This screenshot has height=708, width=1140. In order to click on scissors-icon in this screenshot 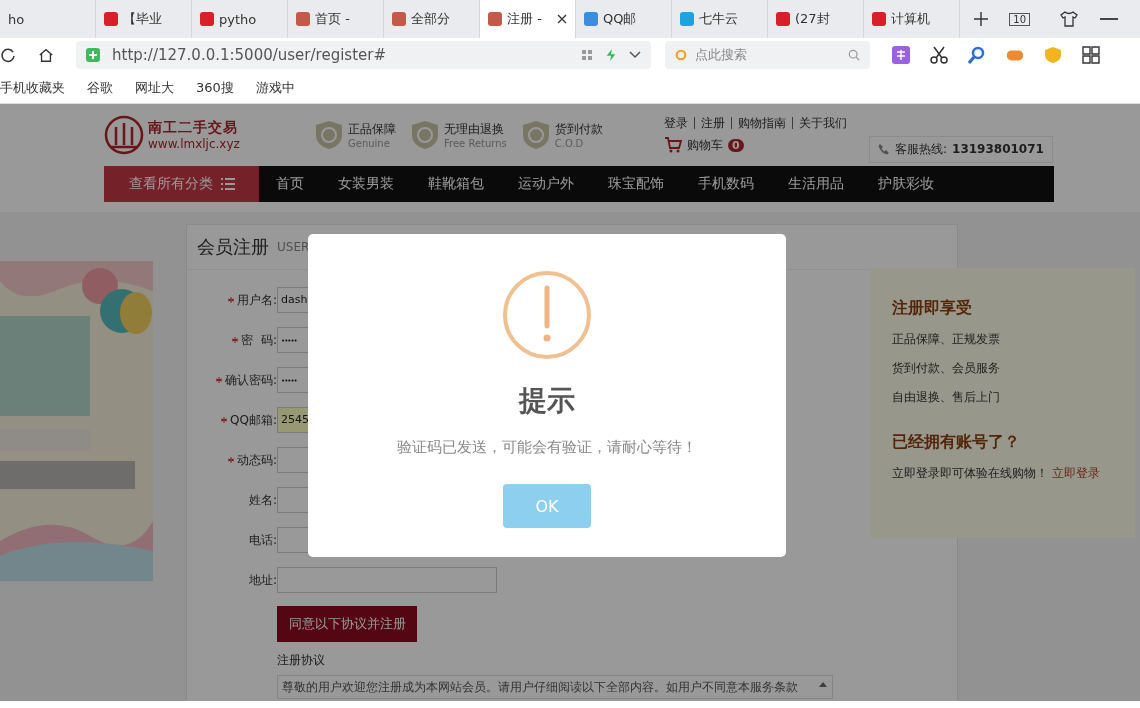, I will do `click(939, 55)`.